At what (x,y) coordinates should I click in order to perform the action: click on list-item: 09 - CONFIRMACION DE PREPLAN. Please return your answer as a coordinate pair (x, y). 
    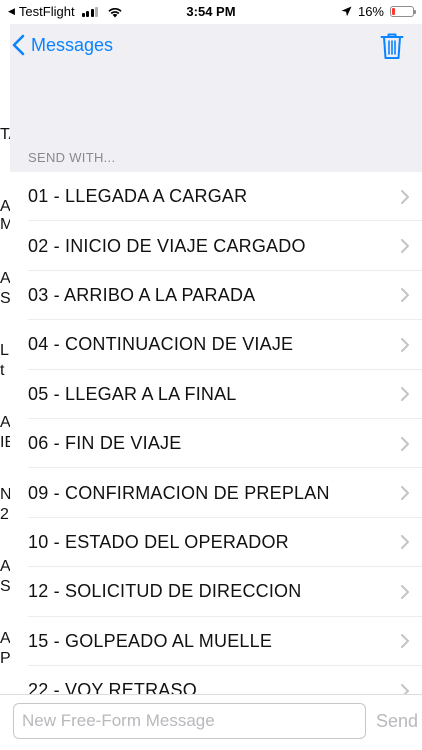
    Looking at the image, I should click on (216, 493).